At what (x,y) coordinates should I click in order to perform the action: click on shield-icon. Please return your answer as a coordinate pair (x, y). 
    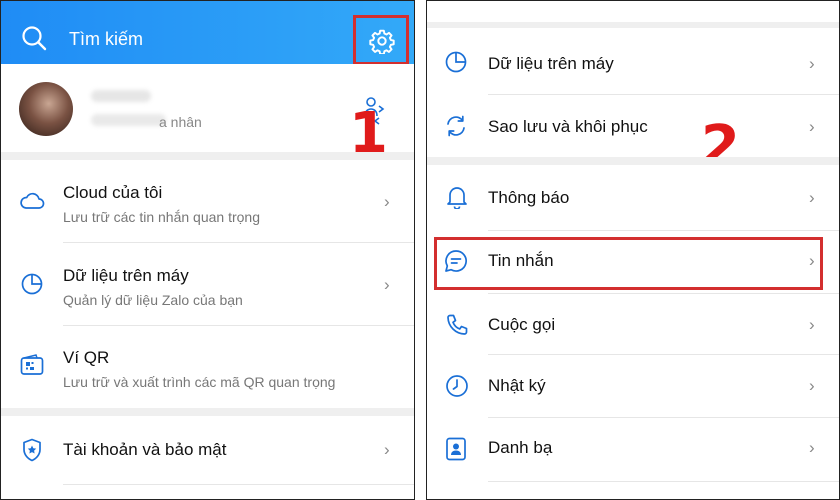
    Looking at the image, I should click on (32, 450).